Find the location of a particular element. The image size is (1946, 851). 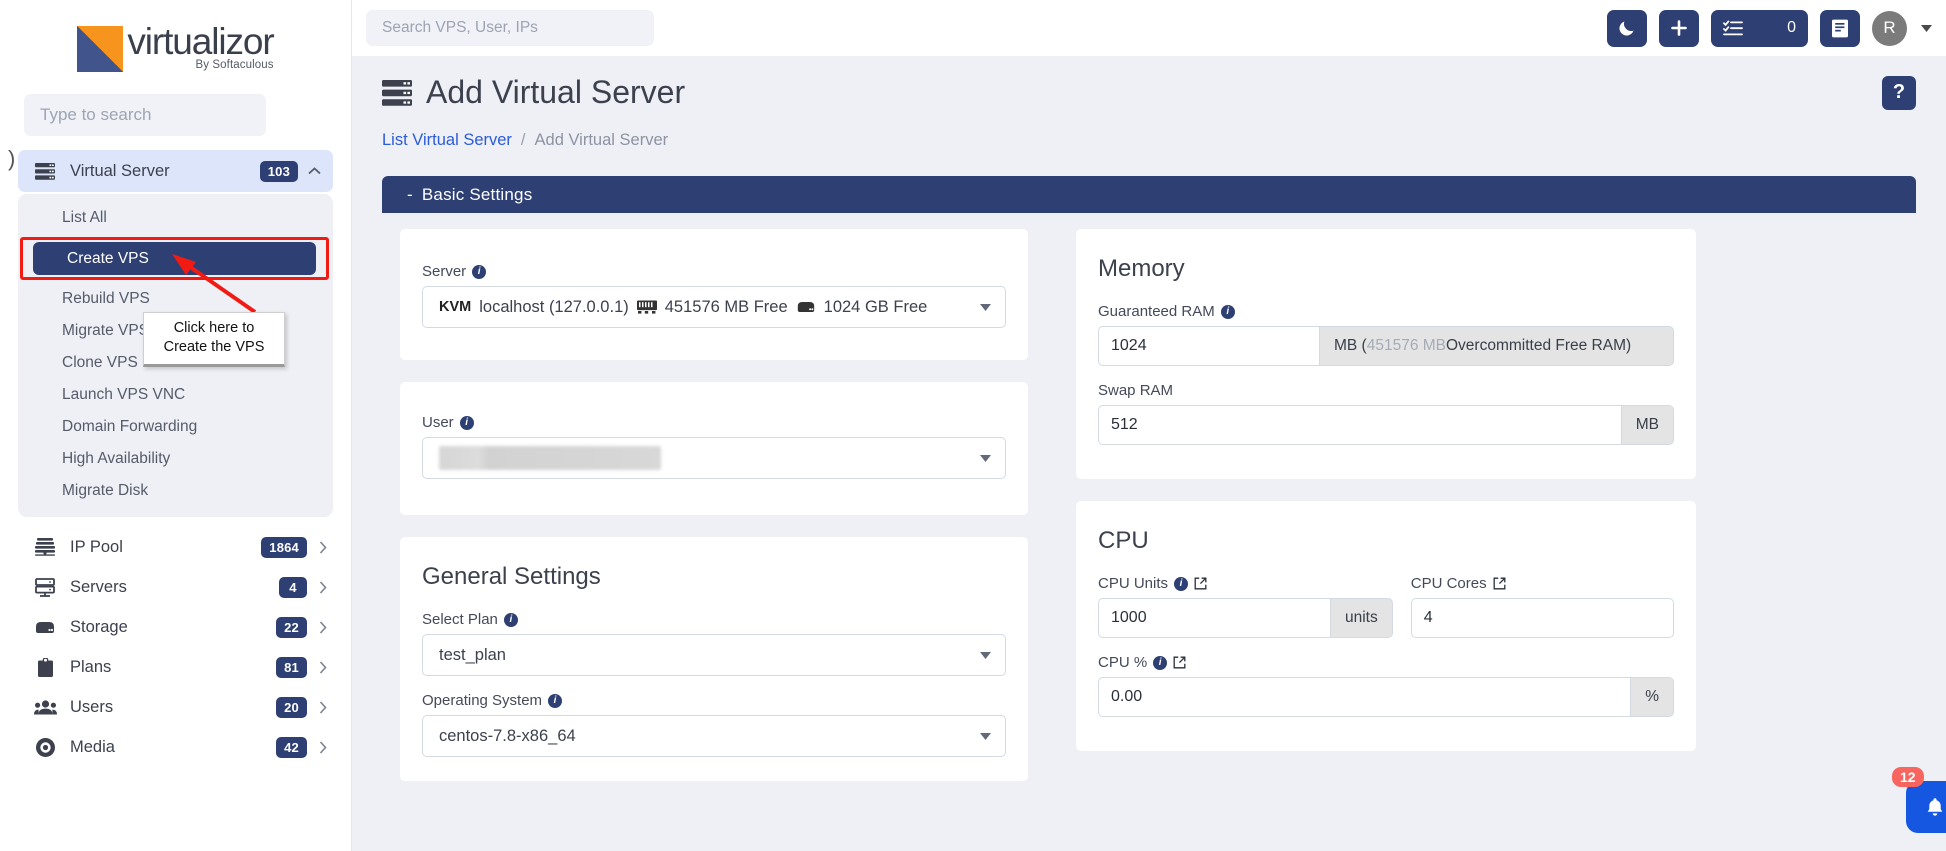

sidebar-item-high-availability: High Availability is located at coordinates (175, 459).